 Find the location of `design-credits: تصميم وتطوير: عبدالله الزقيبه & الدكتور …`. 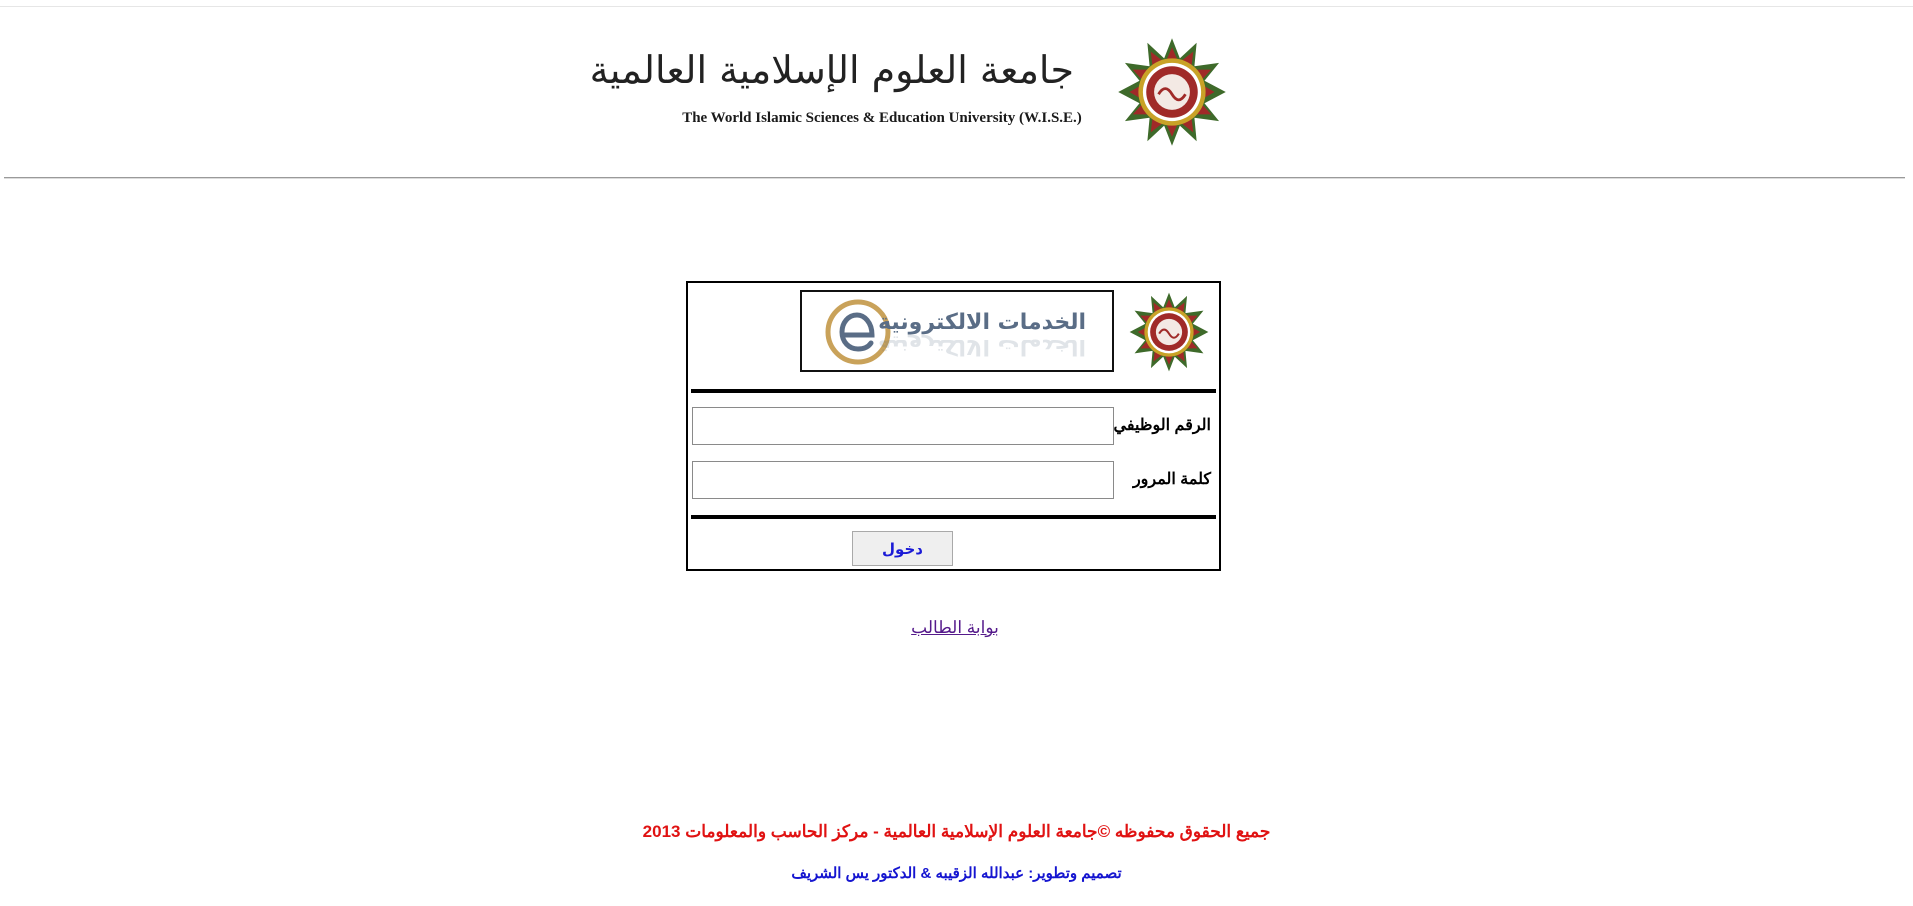

design-credits: تصميم وتطوير: عبدالله الزقيبه & الدكتور … is located at coordinates (956, 873).